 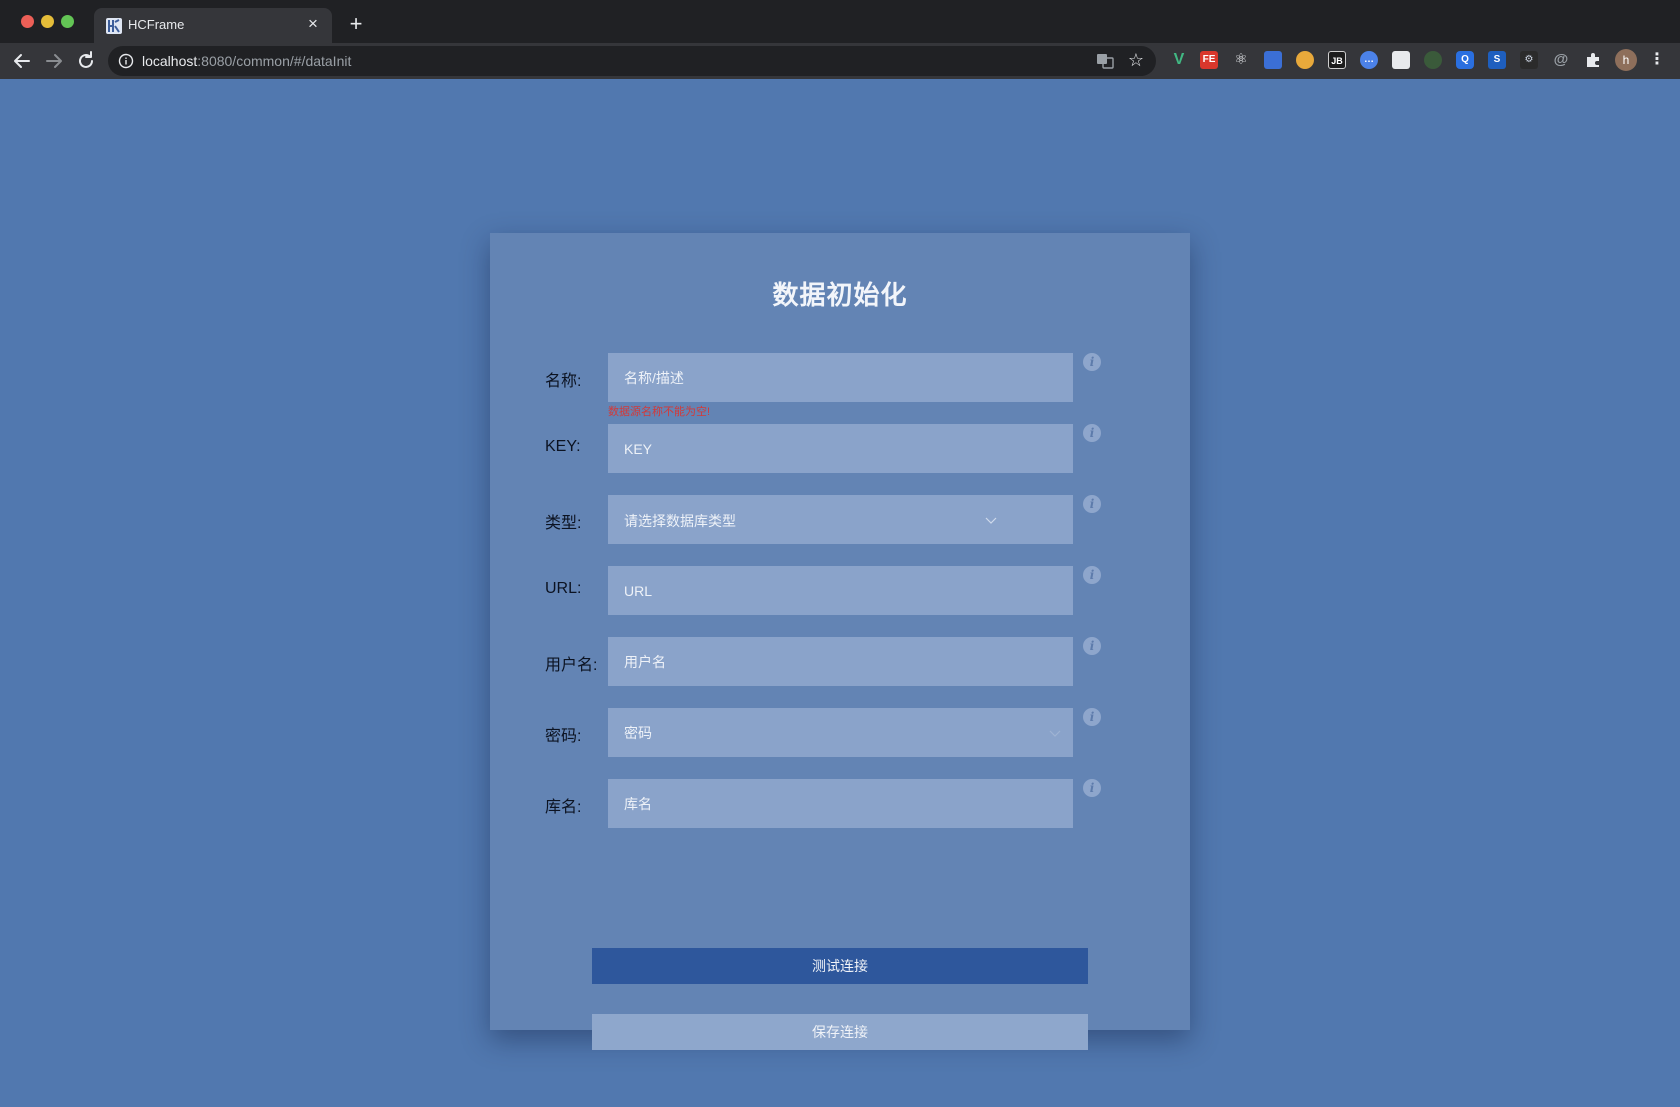 What do you see at coordinates (126, 61) in the screenshot?
I see `site-info-icon` at bounding box center [126, 61].